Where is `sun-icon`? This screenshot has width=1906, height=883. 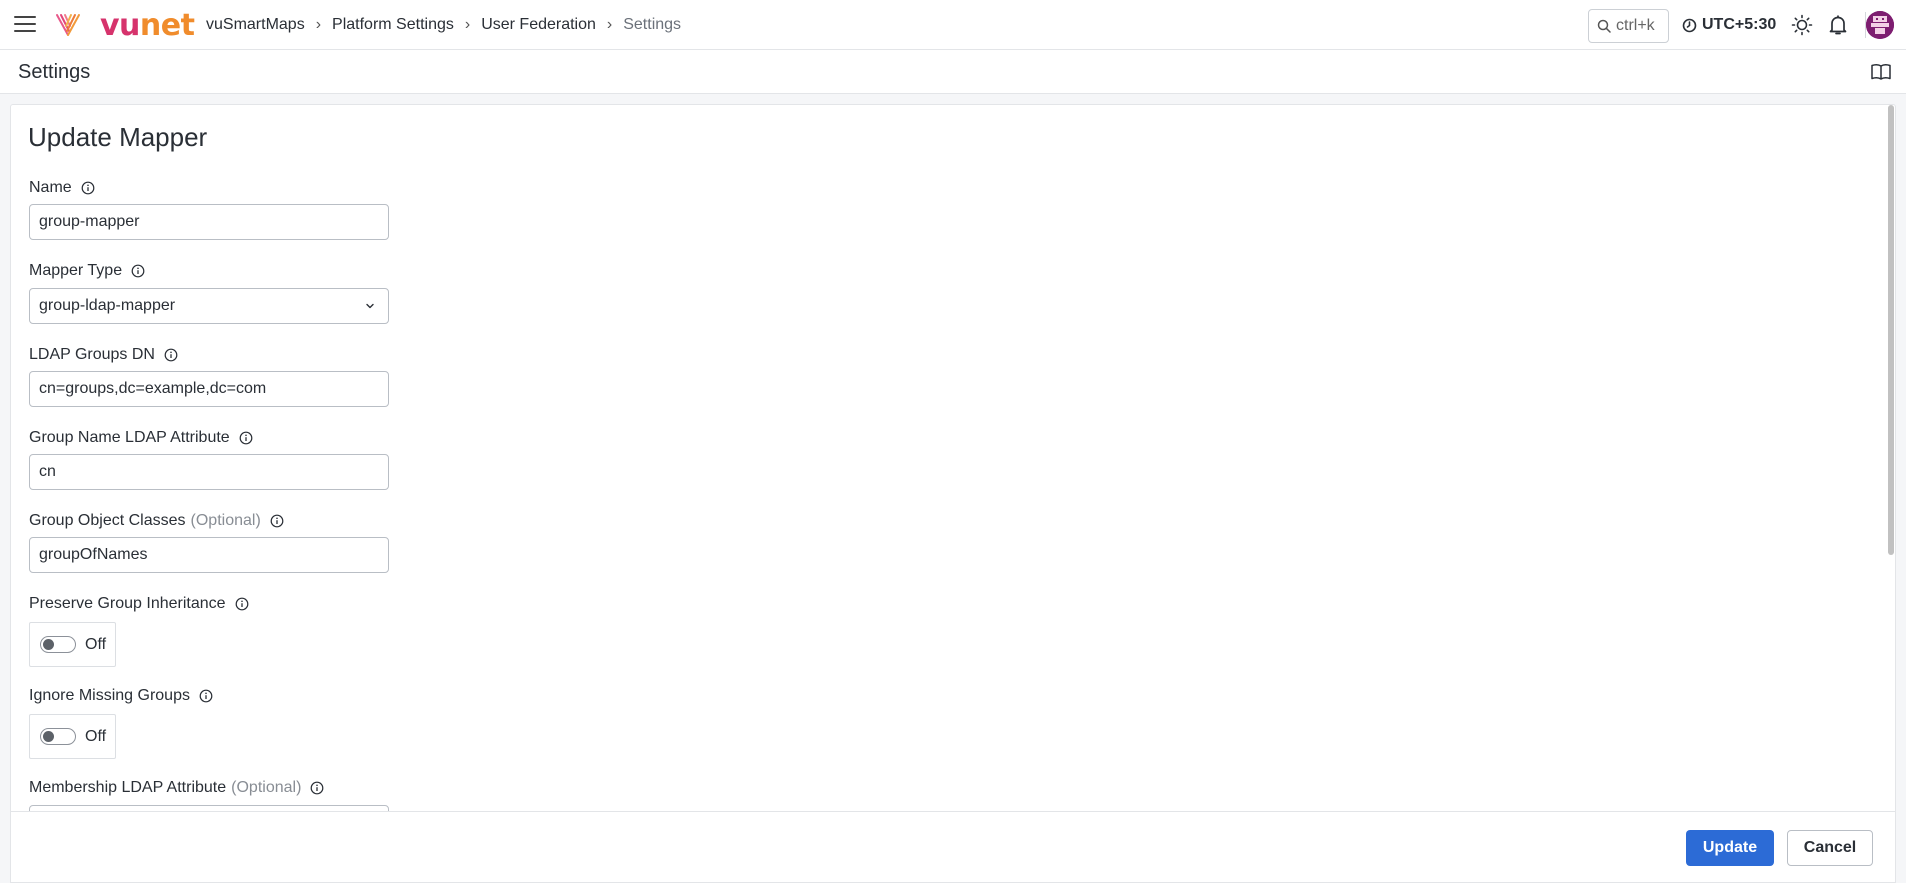 sun-icon is located at coordinates (1802, 25).